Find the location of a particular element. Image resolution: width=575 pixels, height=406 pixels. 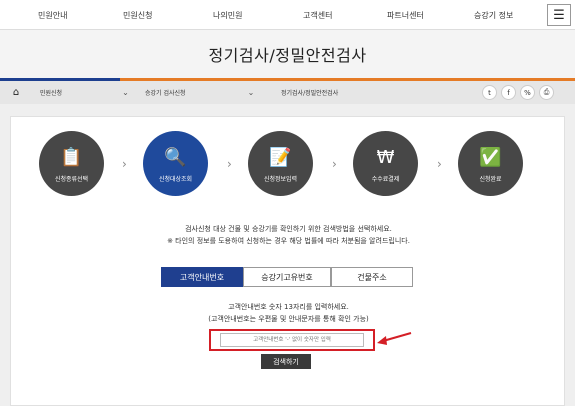

link-icon: % is located at coordinates (527, 92).